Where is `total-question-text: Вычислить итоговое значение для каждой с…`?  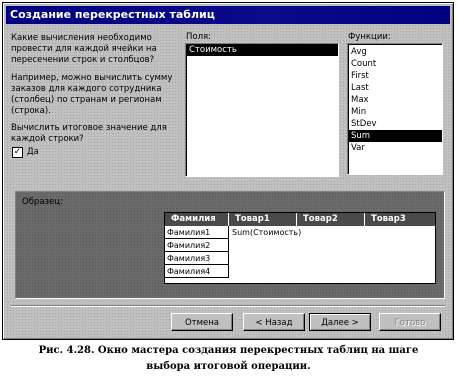 total-question-text: Вычислить итоговое значение для каждой с… is located at coordinates (89, 133).